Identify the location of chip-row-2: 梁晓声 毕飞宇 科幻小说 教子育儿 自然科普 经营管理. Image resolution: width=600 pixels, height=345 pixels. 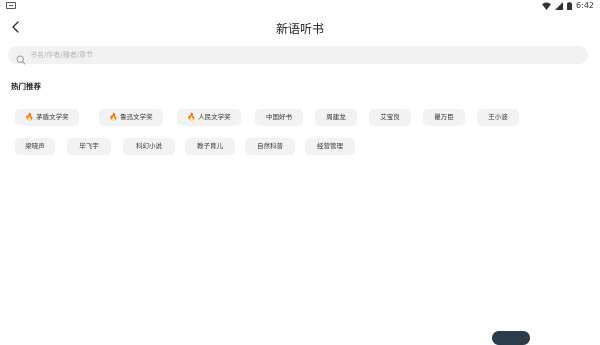
(300, 146).